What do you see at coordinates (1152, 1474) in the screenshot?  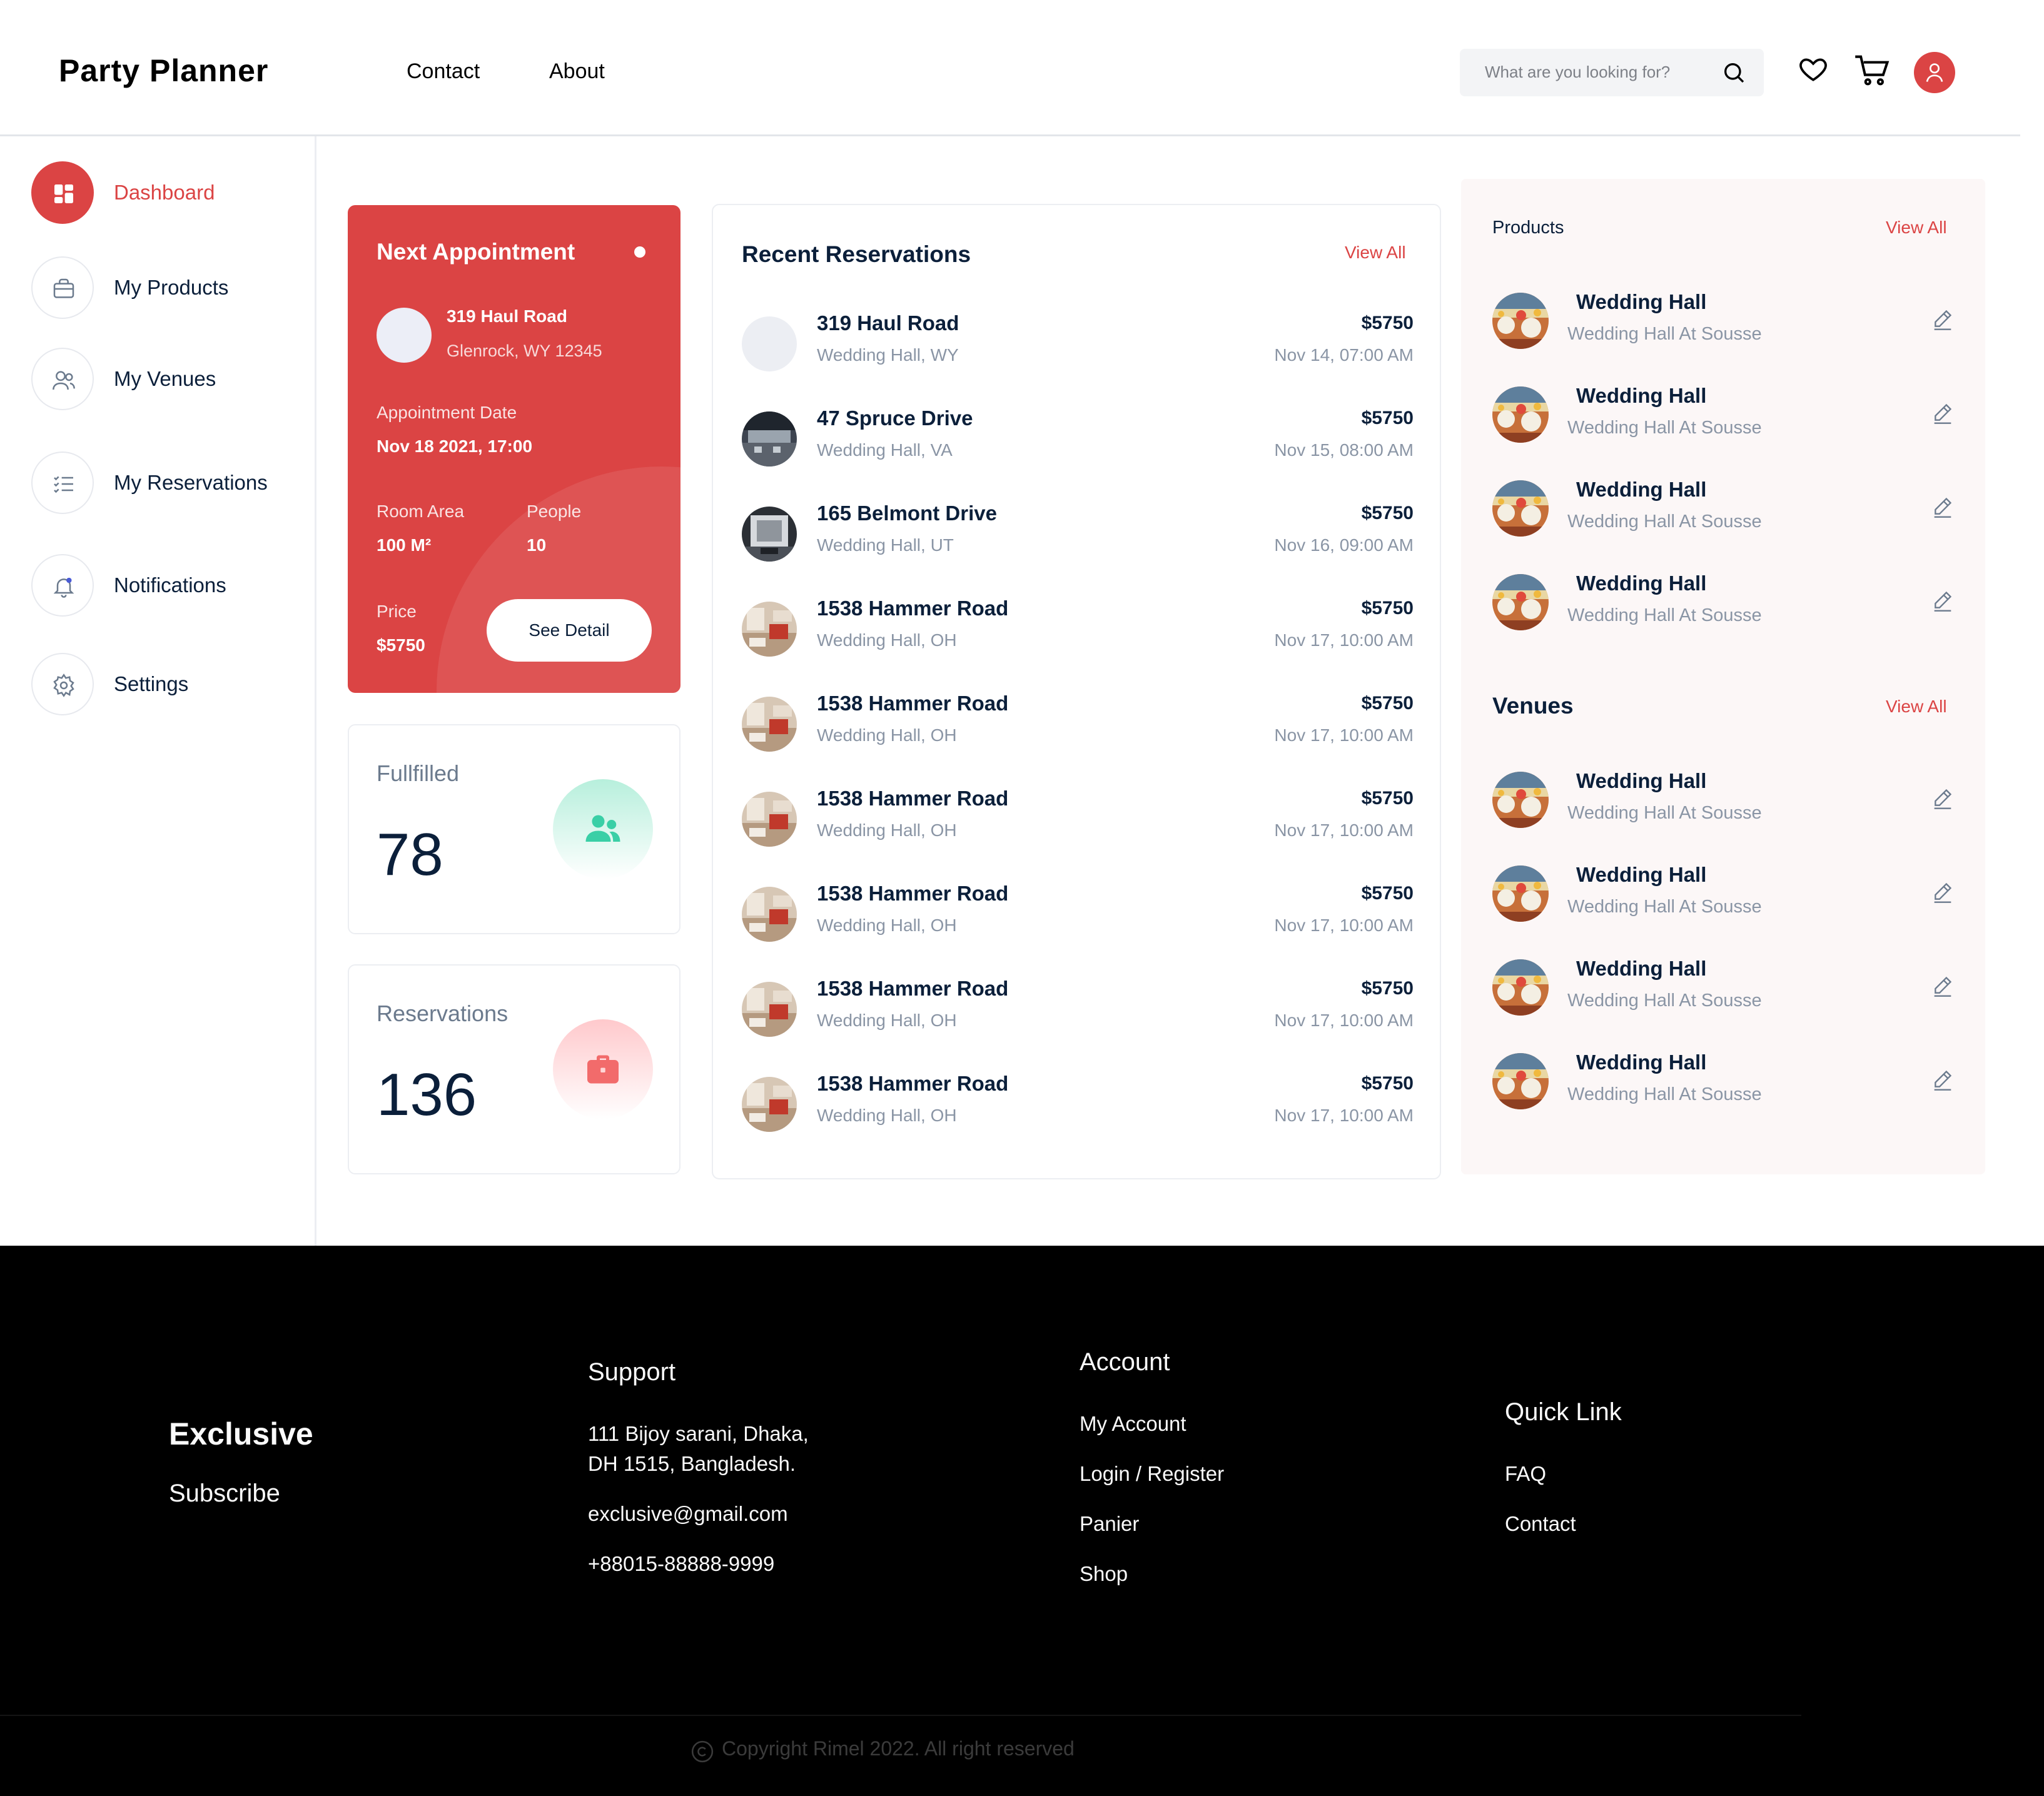 I see `footer-link-login-register: Login / Register` at bounding box center [1152, 1474].